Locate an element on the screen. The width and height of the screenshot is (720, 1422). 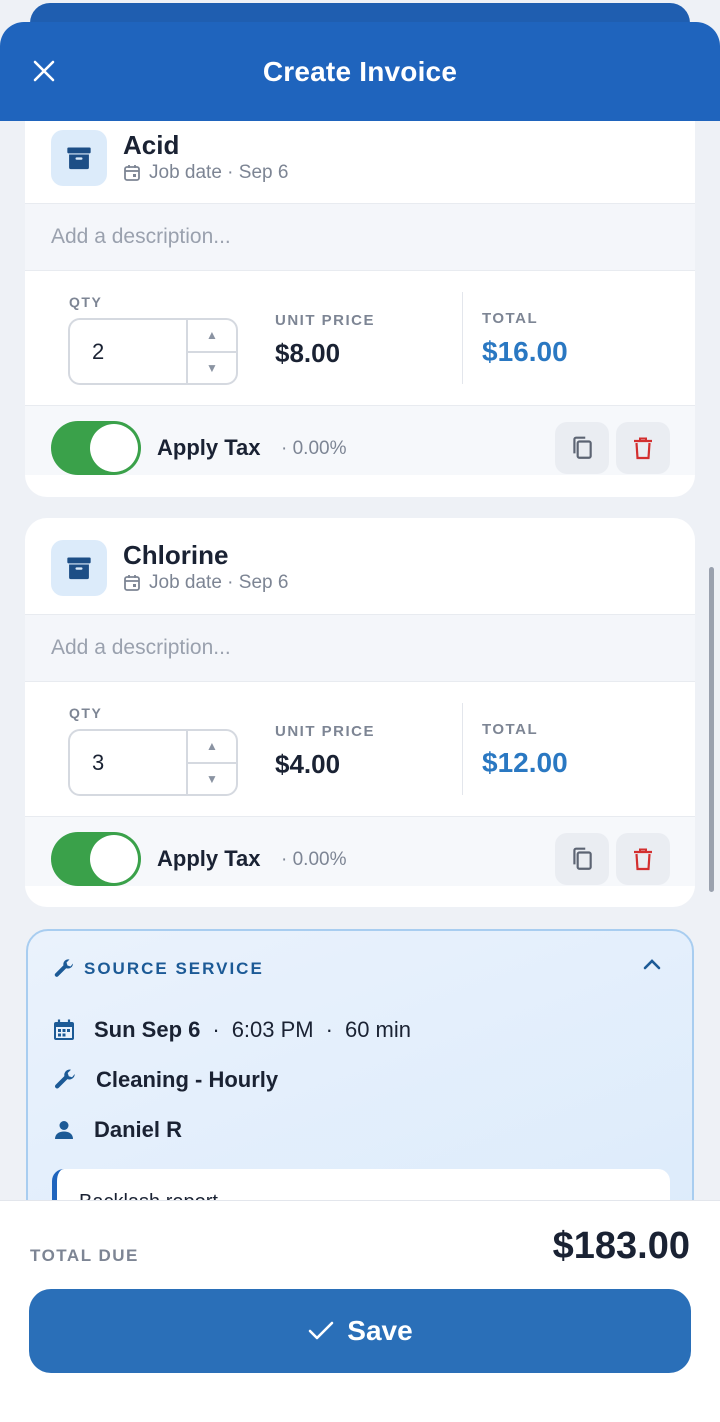
item-name: Chlorine is located at coordinates (176, 555).